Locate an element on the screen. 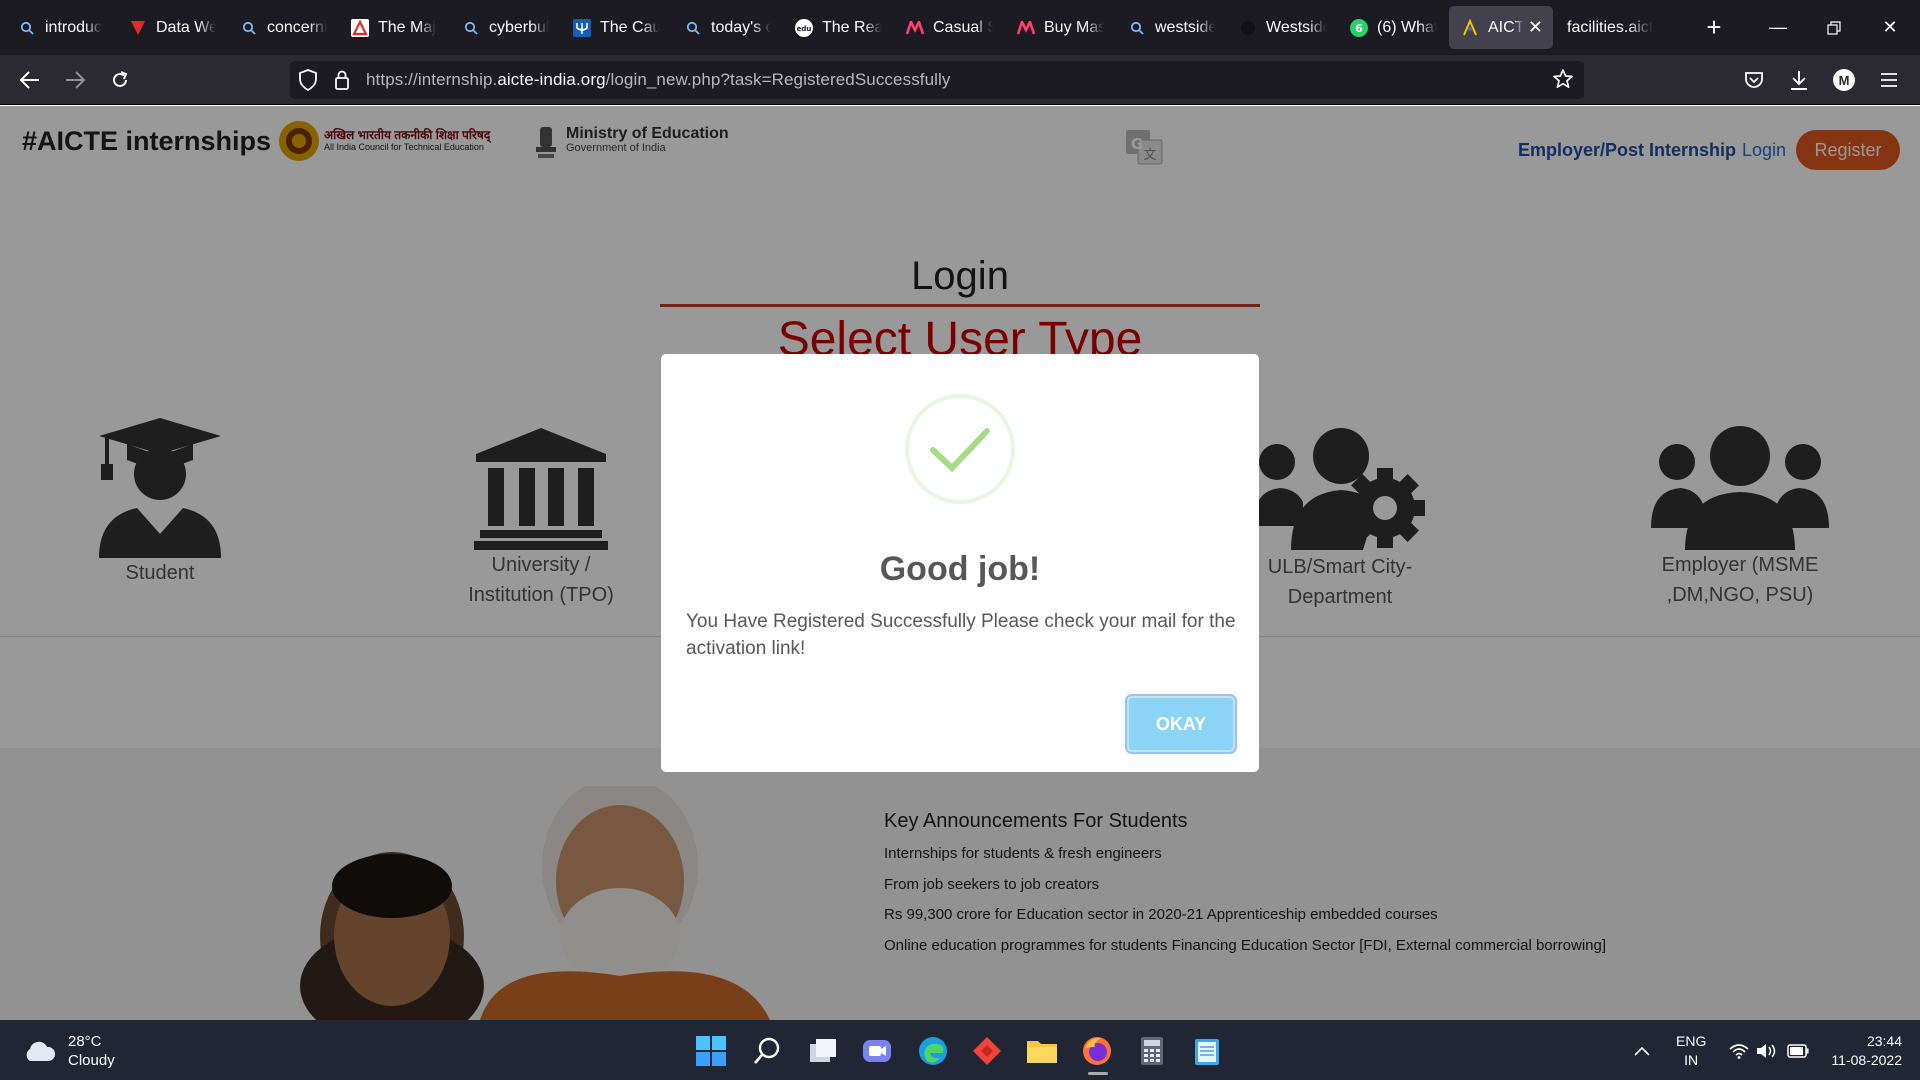 The image size is (1920, 1080). browser-tab: westside is located at coordinates (1170, 27).